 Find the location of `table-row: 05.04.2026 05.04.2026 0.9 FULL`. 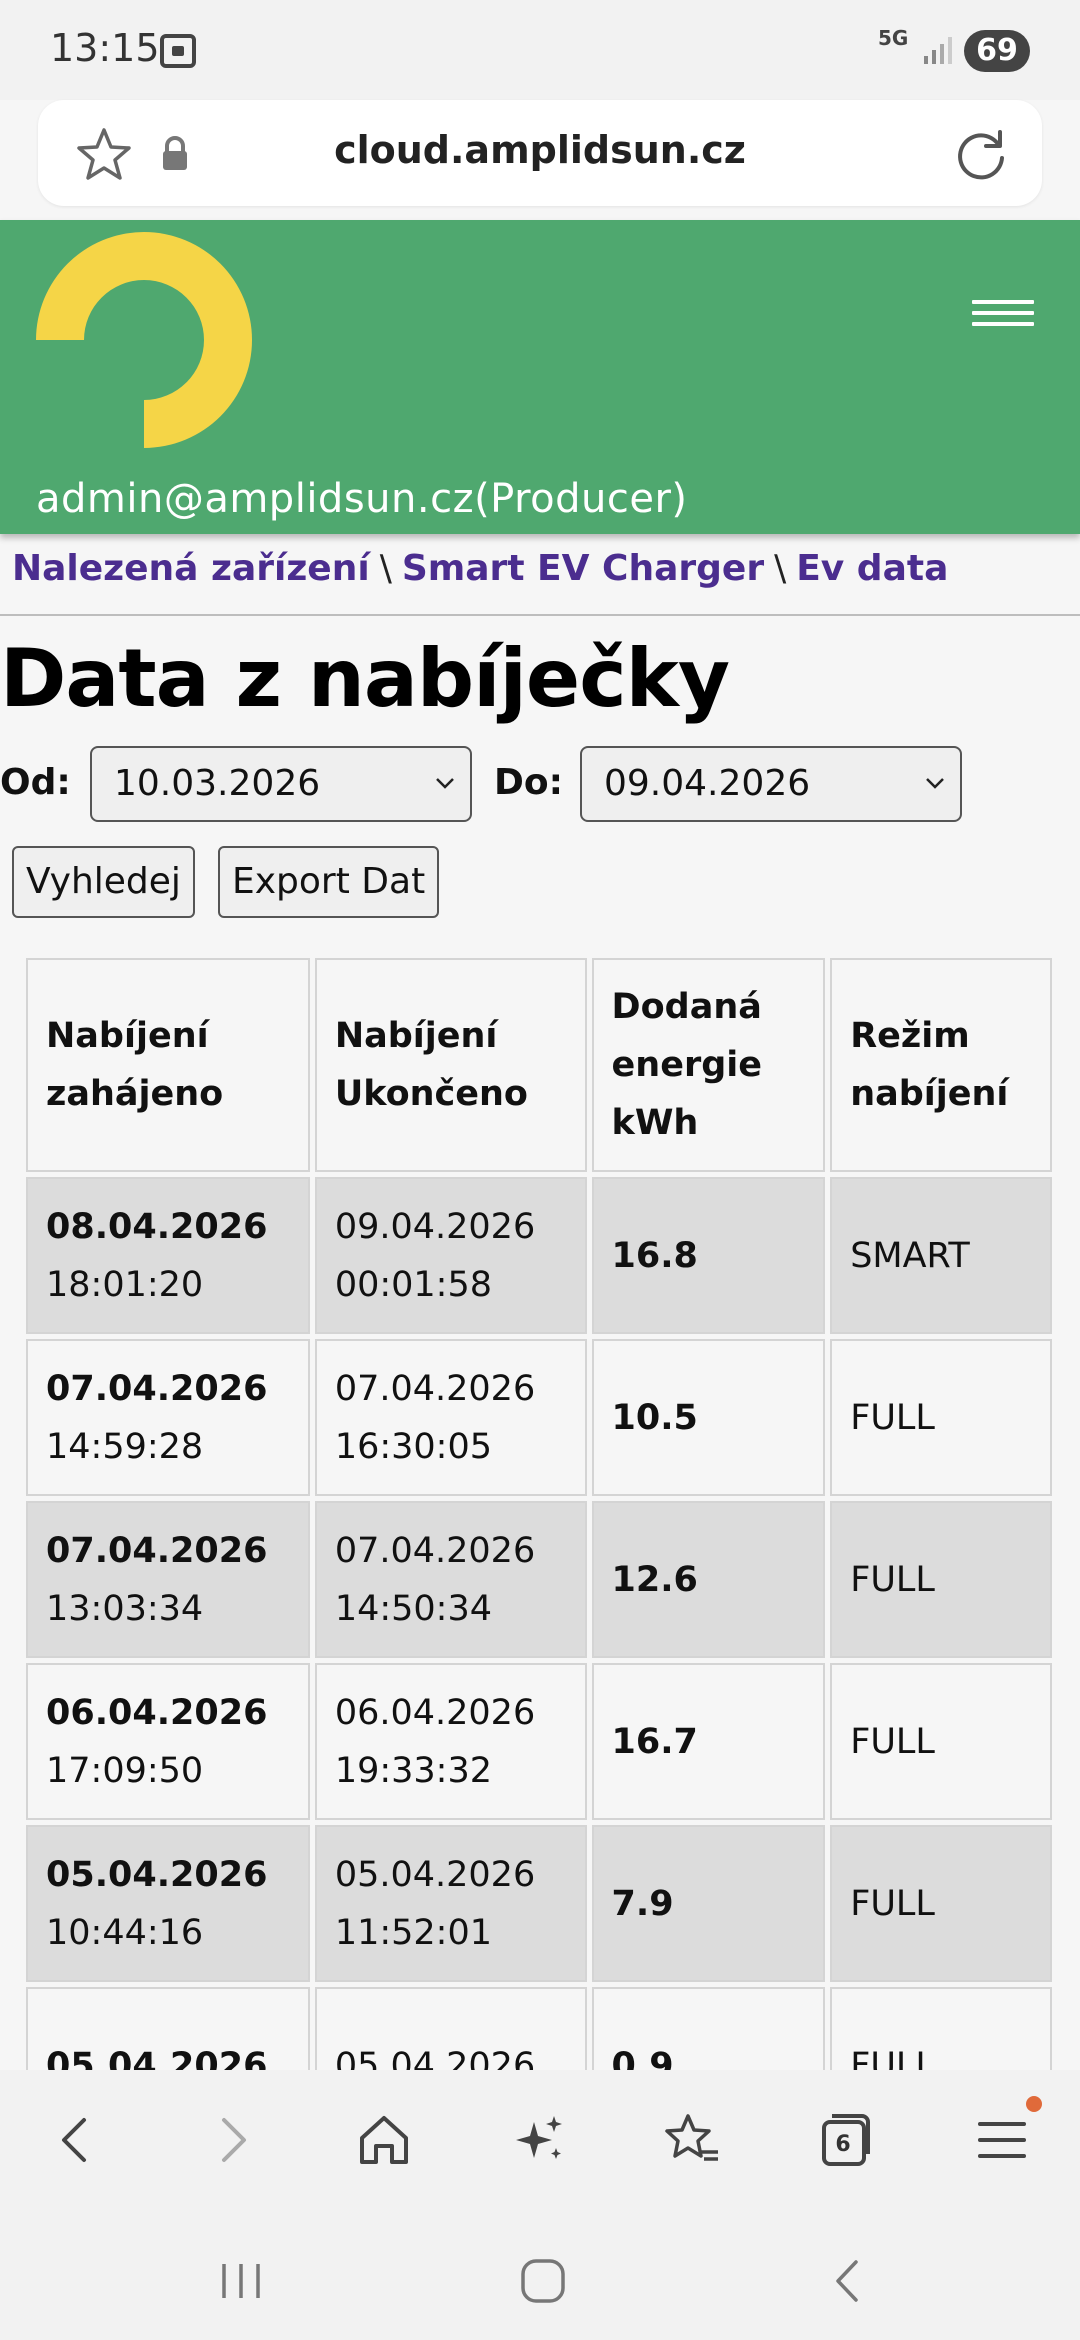

table-row: 05.04.2026 05.04.2026 0.9 FULL is located at coordinates (539, 2028).